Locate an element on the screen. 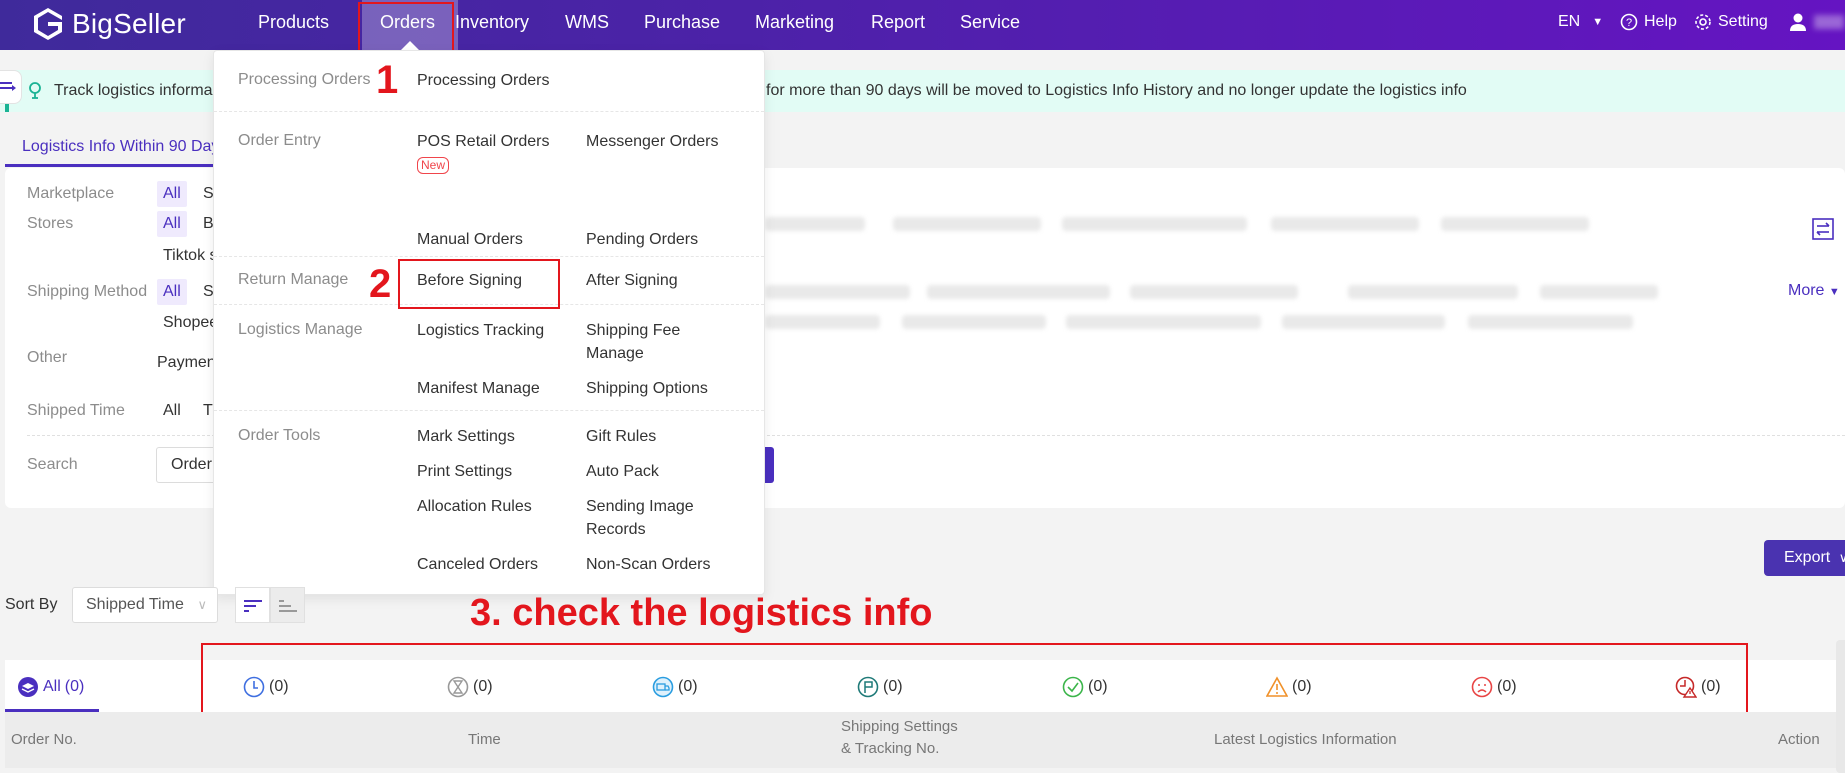 This screenshot has height=773, width=1845. menu-item-logistics-tracking: Logistics Tracking is located at coordinates (480, 330).